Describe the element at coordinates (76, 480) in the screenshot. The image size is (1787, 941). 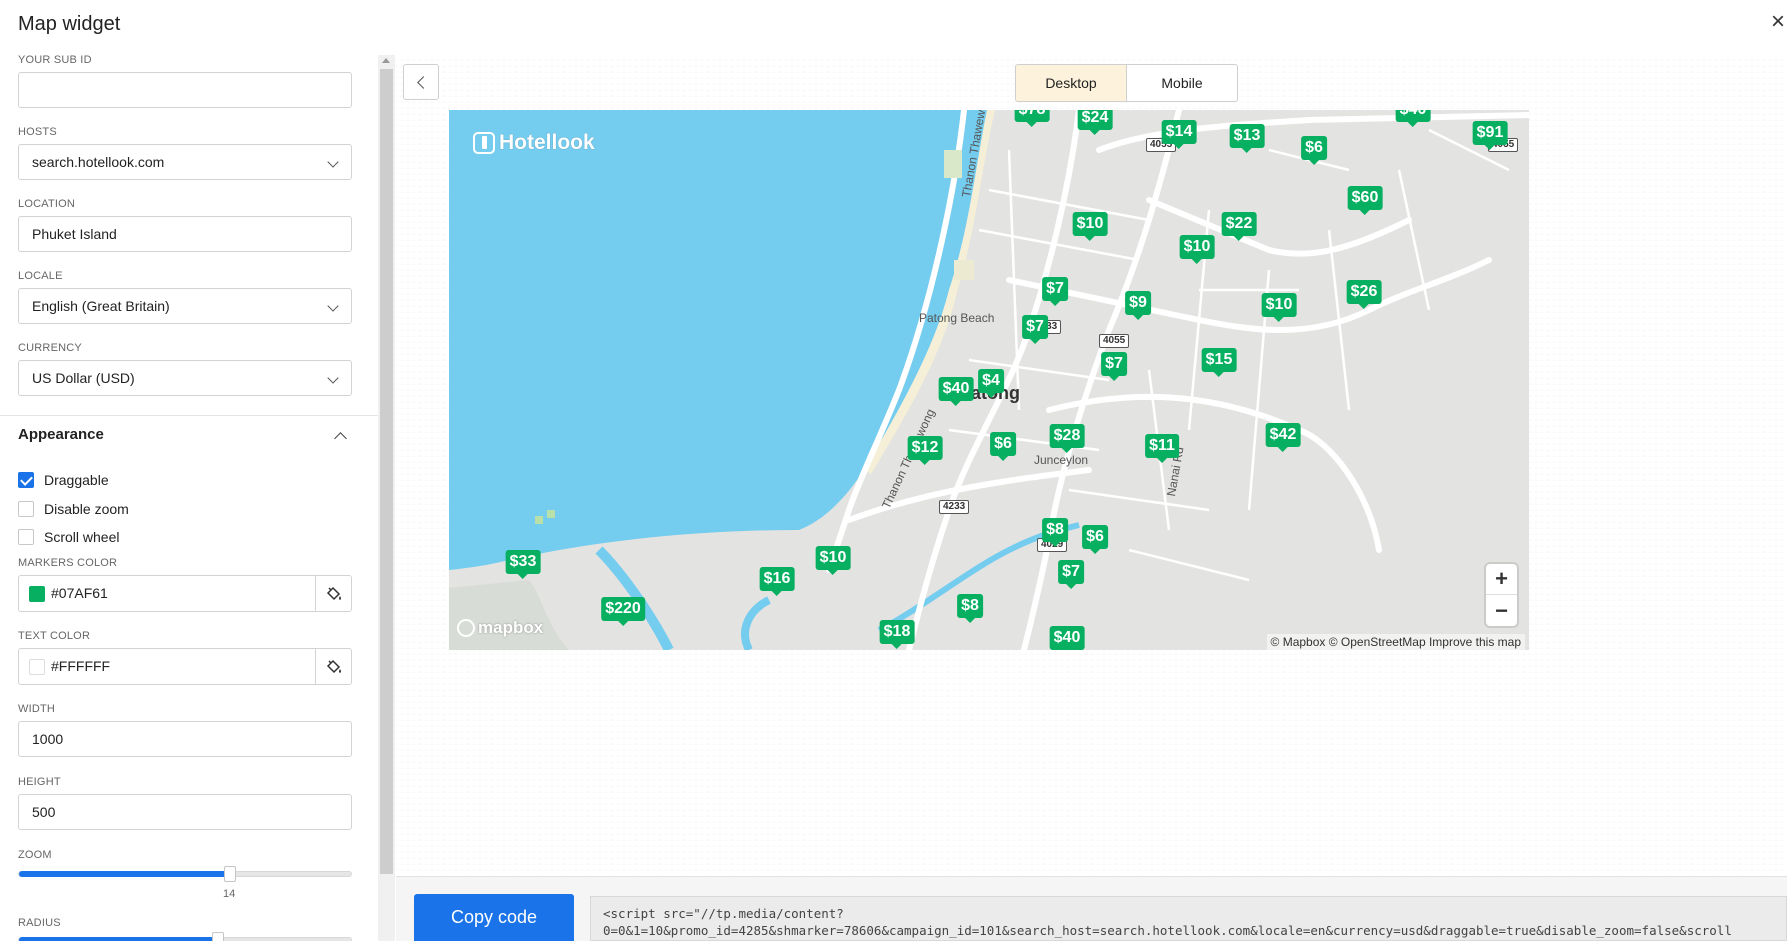
I see `draggable-label: Draggable` at that location.